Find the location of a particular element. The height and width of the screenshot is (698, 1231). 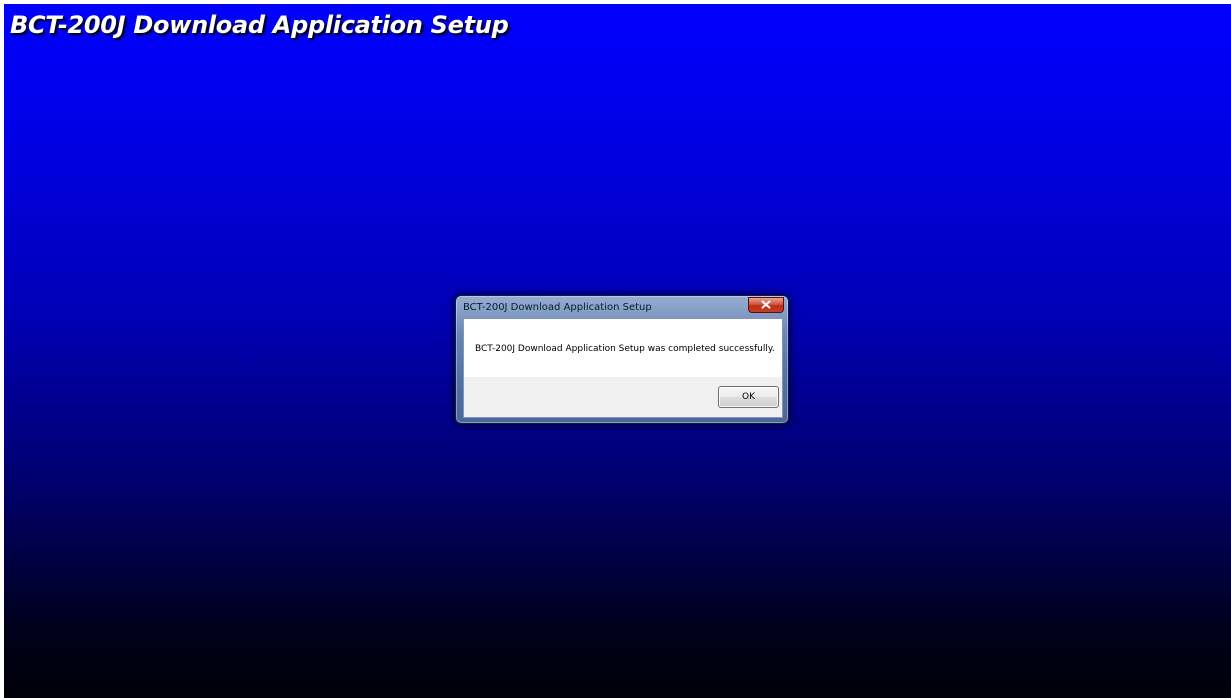

dialog-titlebar: BCT-200J Download Application Setup is located at coordinates (622, 306).